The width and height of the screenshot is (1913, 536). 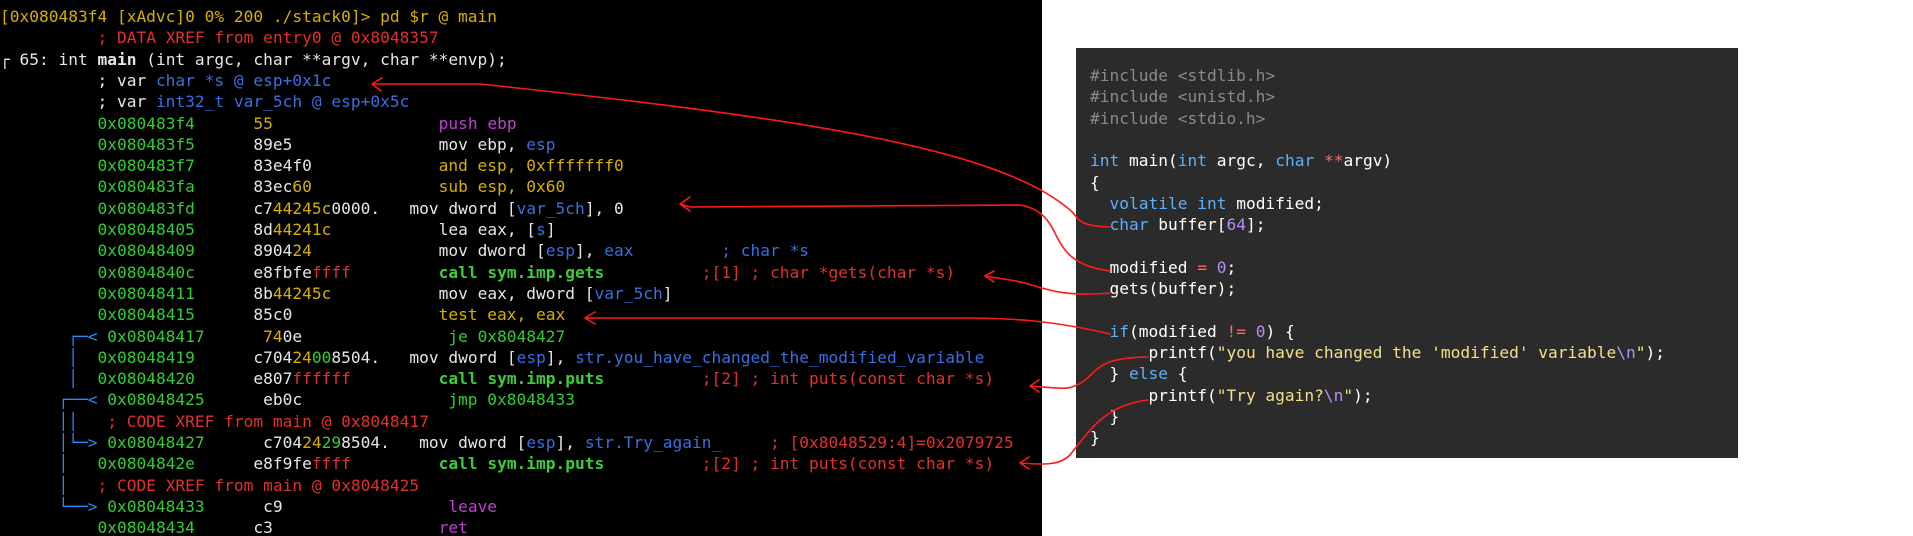 I want to click on disasm-token: call sym.imp.gets, so click(x=521, y=272).